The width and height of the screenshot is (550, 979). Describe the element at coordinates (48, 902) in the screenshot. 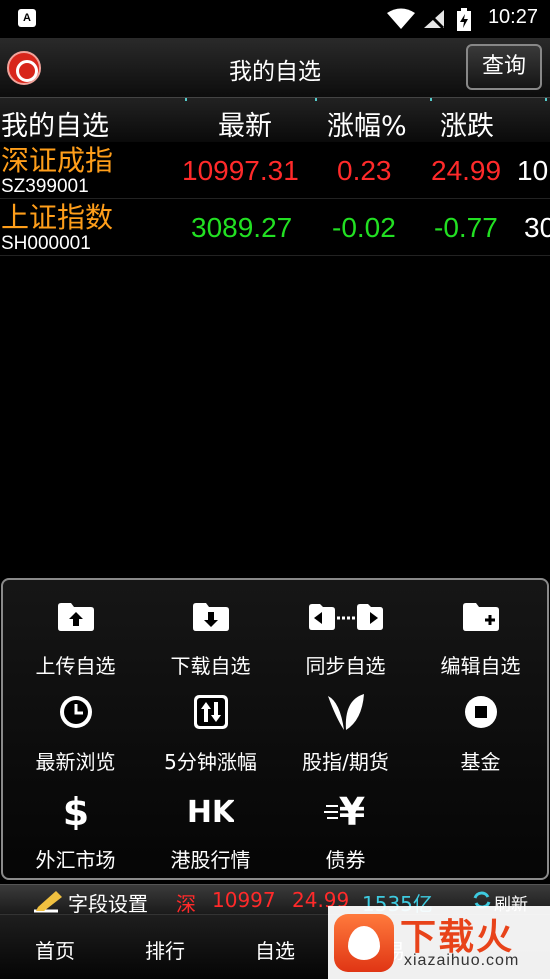

I see `pencil-icon` at that location.